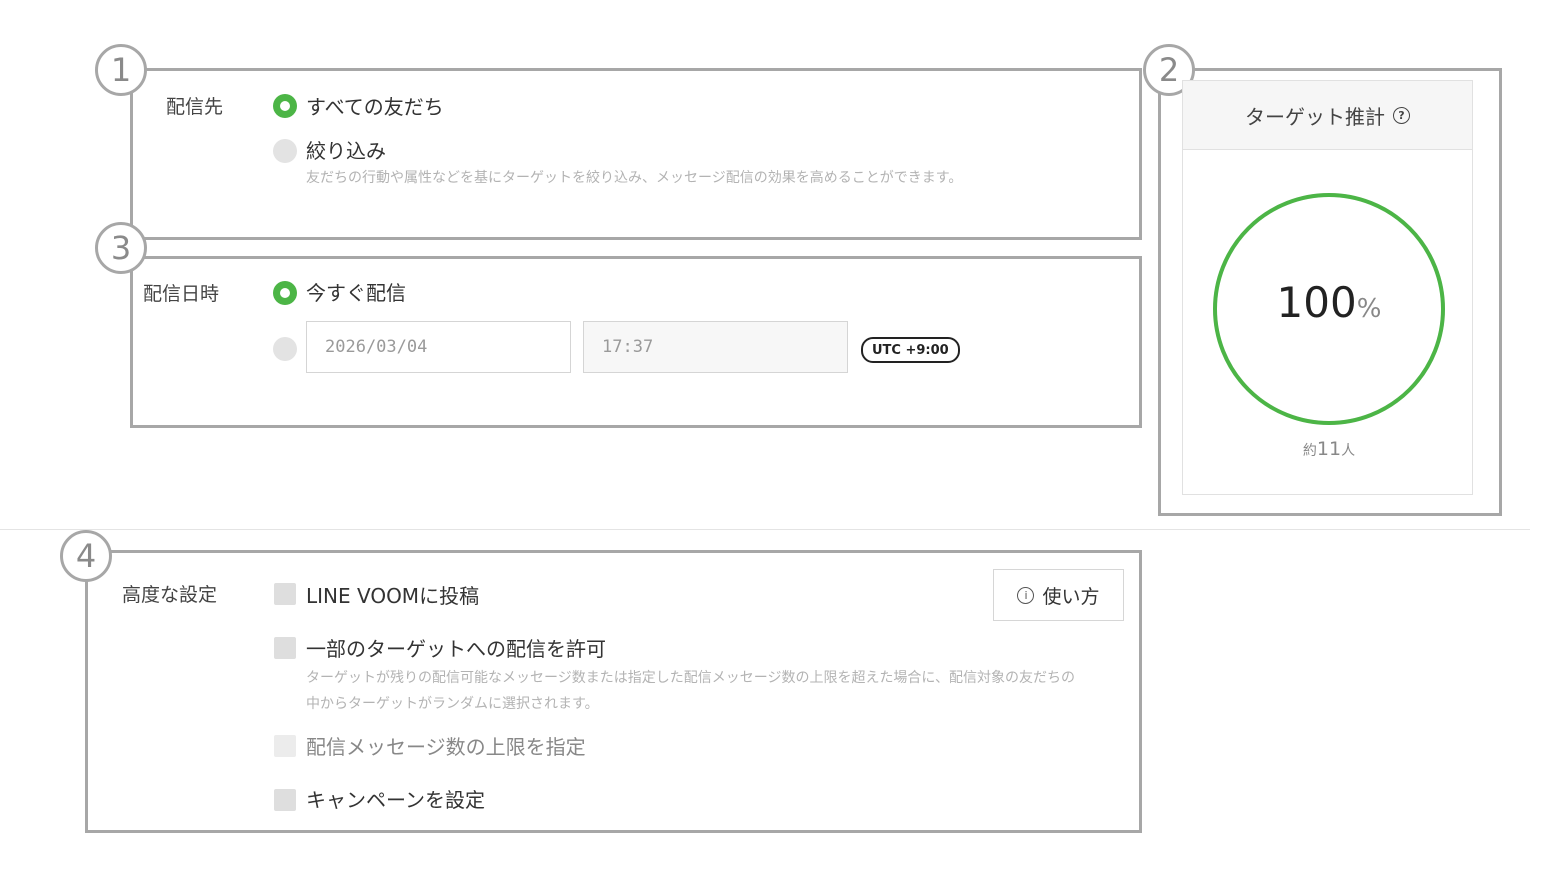  Describe the element at coordinates (392, 594) in the screenshot. I see `line-voom-label: LINE VOOMに投稿` at that location.